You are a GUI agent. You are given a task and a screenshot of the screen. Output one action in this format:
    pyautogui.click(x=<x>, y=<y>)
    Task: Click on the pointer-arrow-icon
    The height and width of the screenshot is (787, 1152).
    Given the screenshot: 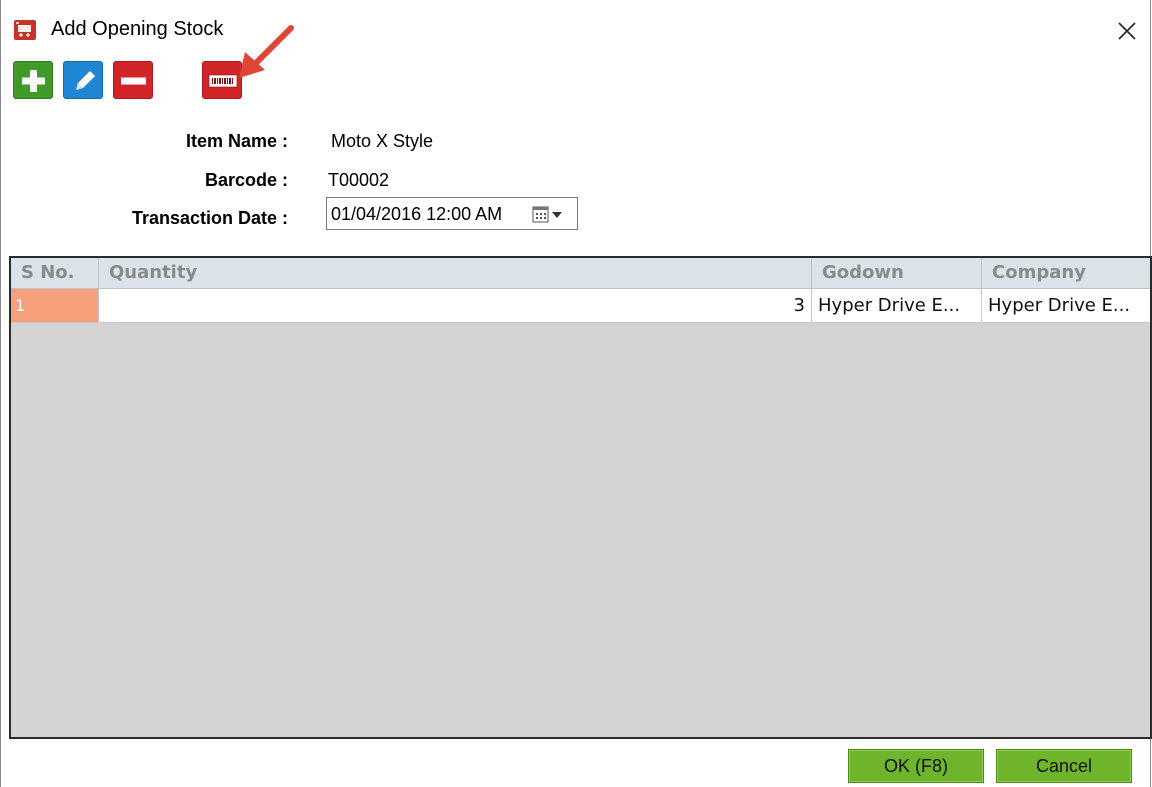 What is the action you would take?
    pyautogui.click(x=266, y=51)
    